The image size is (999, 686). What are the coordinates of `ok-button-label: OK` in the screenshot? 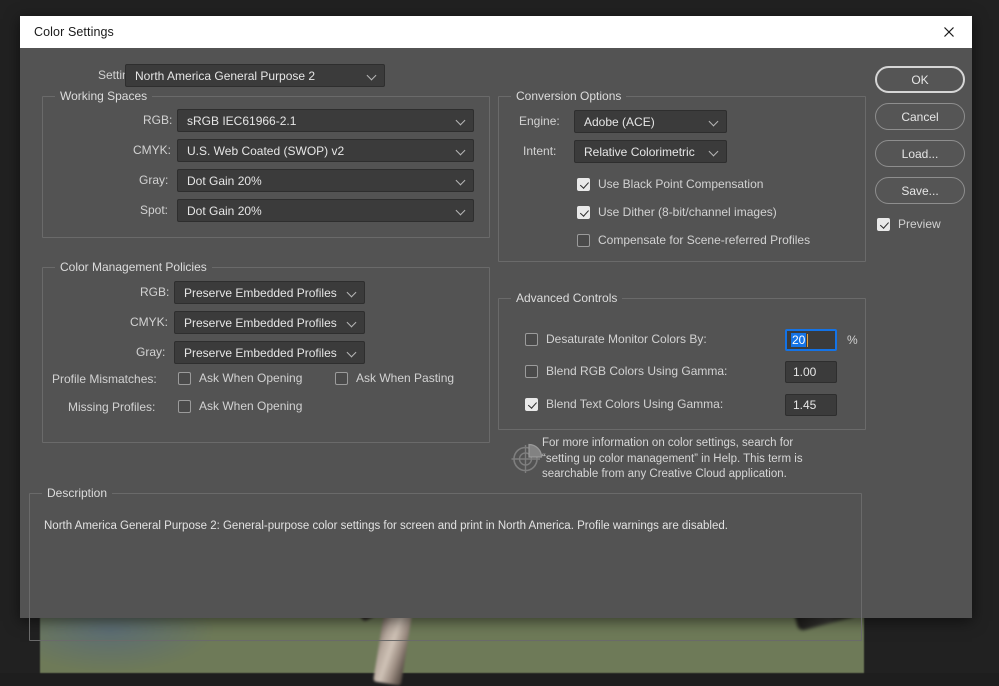 It's located at (919, 80).